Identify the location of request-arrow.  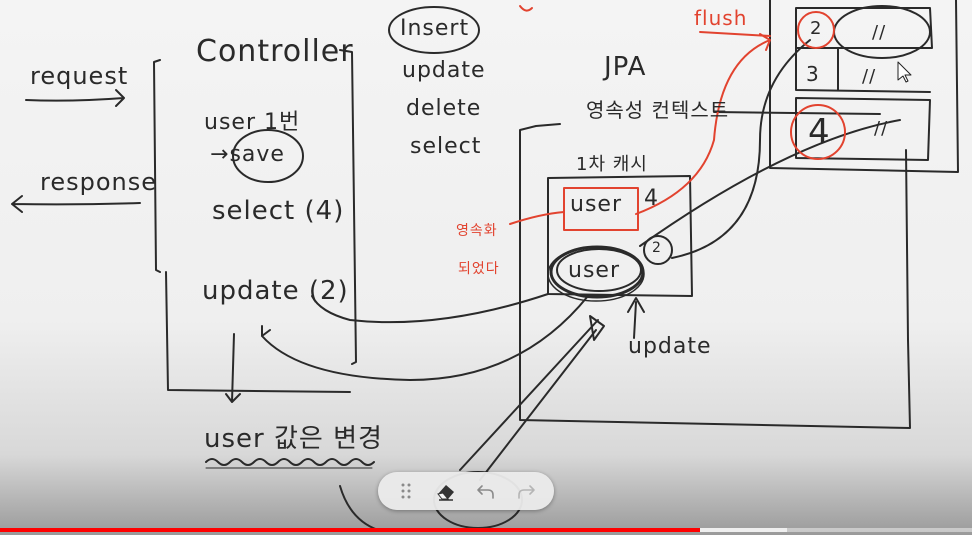
(75, 98).